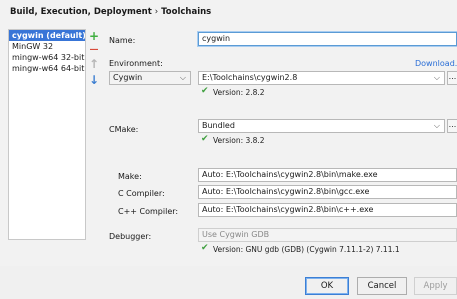  Describe the element at coordinates (239, 92) in the screenshot. I see `environment-version: Version: 2.8.2` at that location.